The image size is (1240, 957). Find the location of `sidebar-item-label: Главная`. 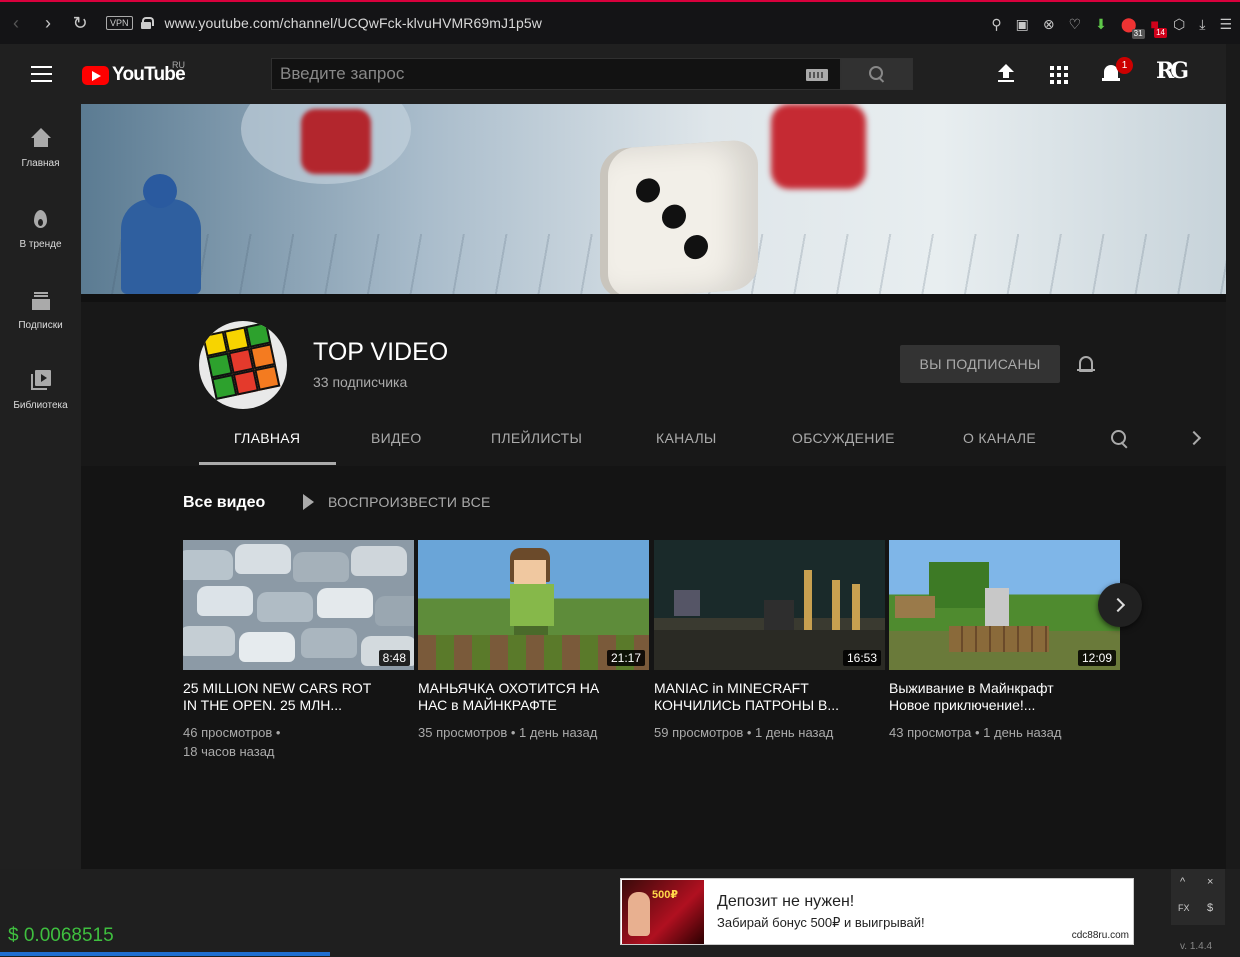

sidebar-item-label: Главная is located at coordinates (40, 163).